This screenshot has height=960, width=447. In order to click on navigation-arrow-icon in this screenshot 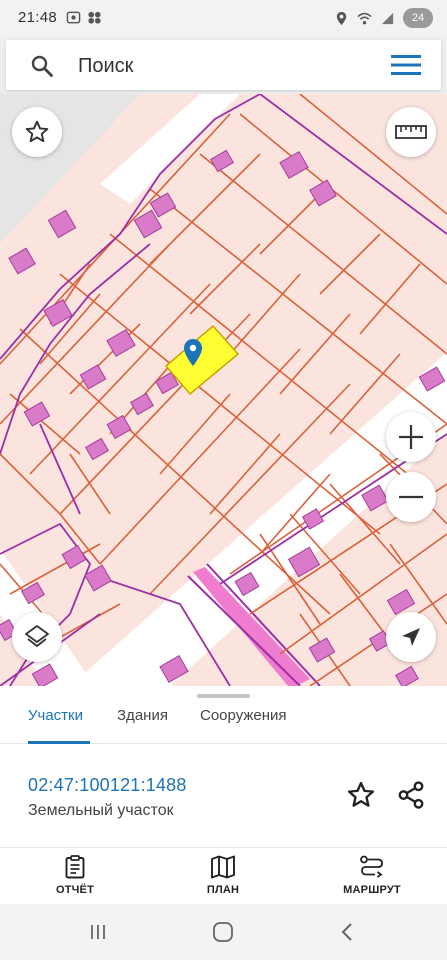, I will do `click(411, 637)`.